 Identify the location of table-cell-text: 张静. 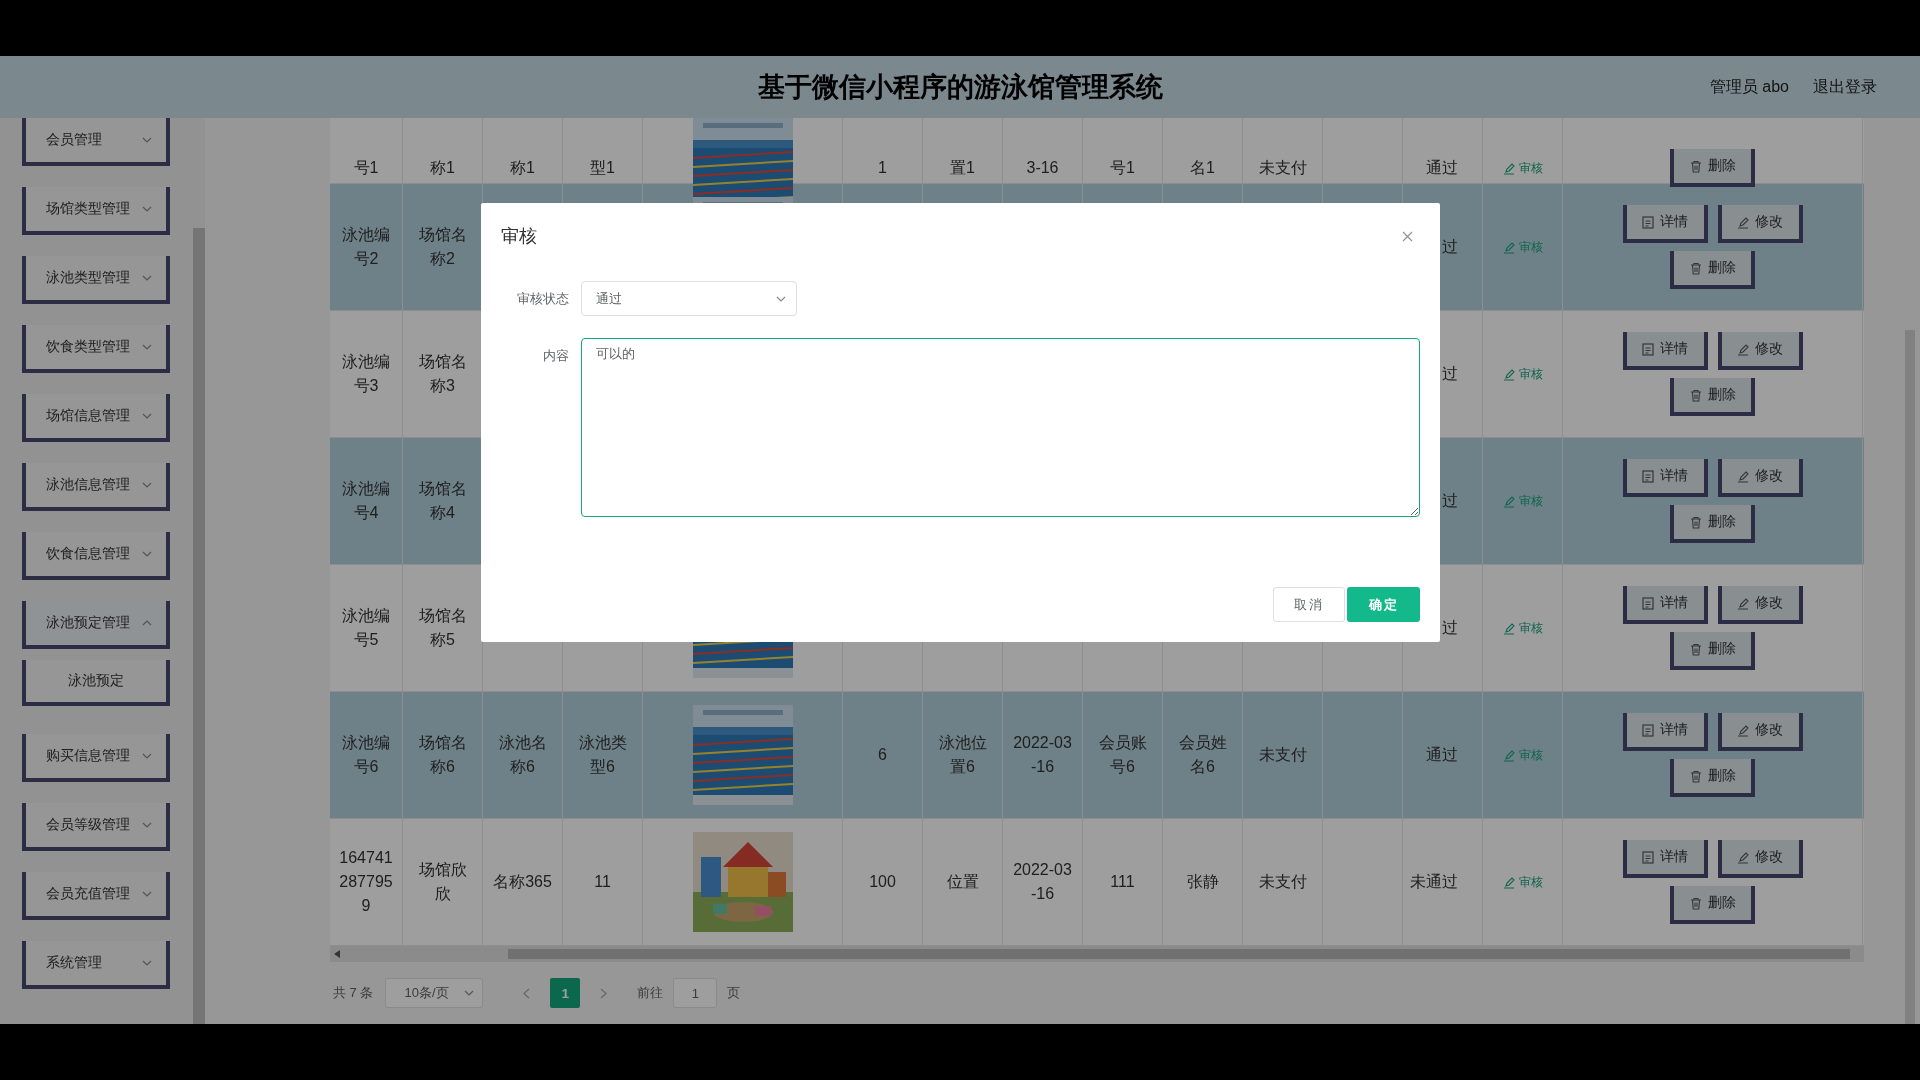
(1202, 882).